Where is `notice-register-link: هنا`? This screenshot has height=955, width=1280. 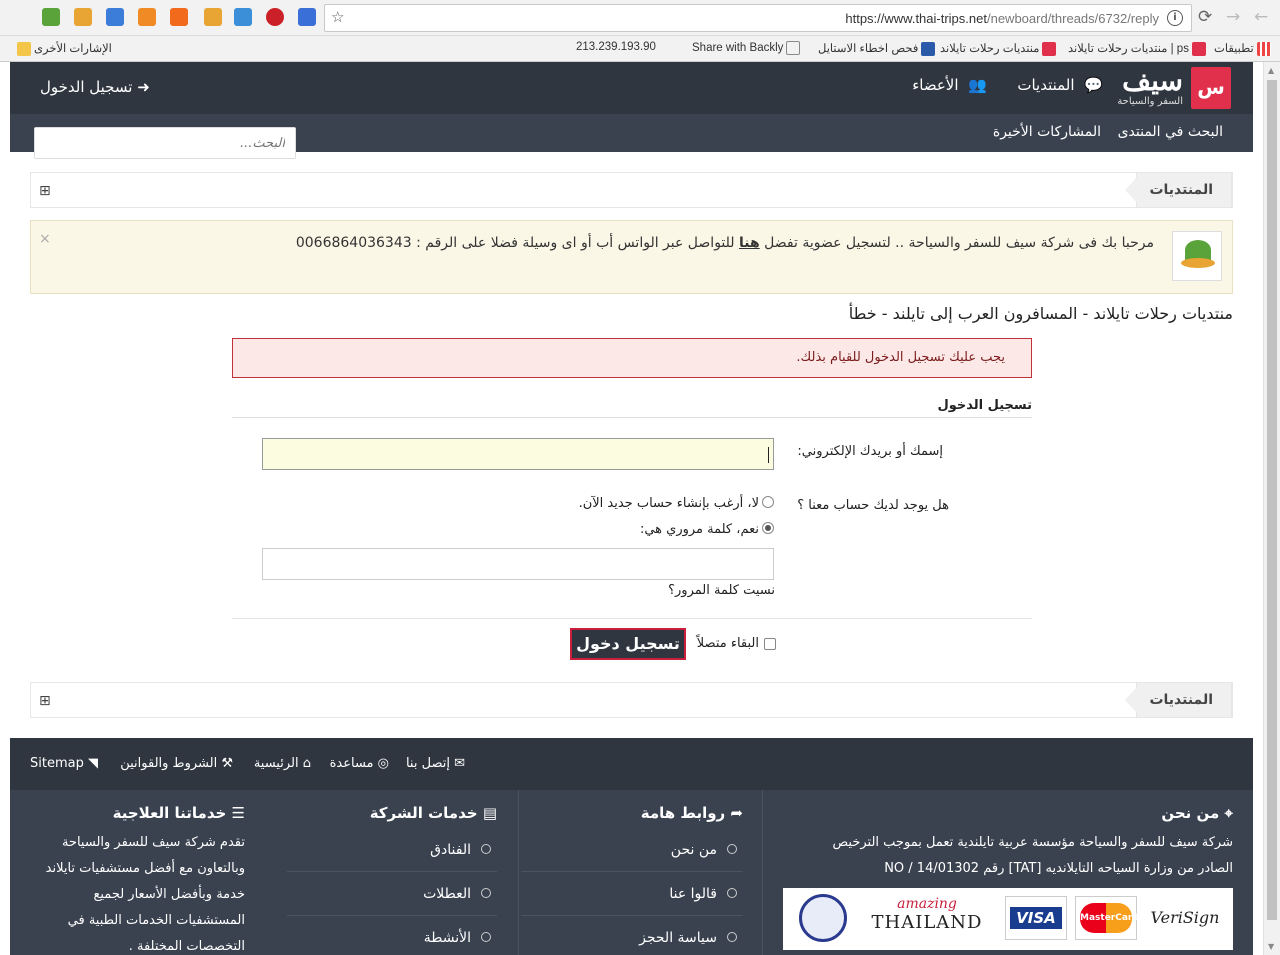
notice-register-link: هنا is located at coordinates (749, 243).